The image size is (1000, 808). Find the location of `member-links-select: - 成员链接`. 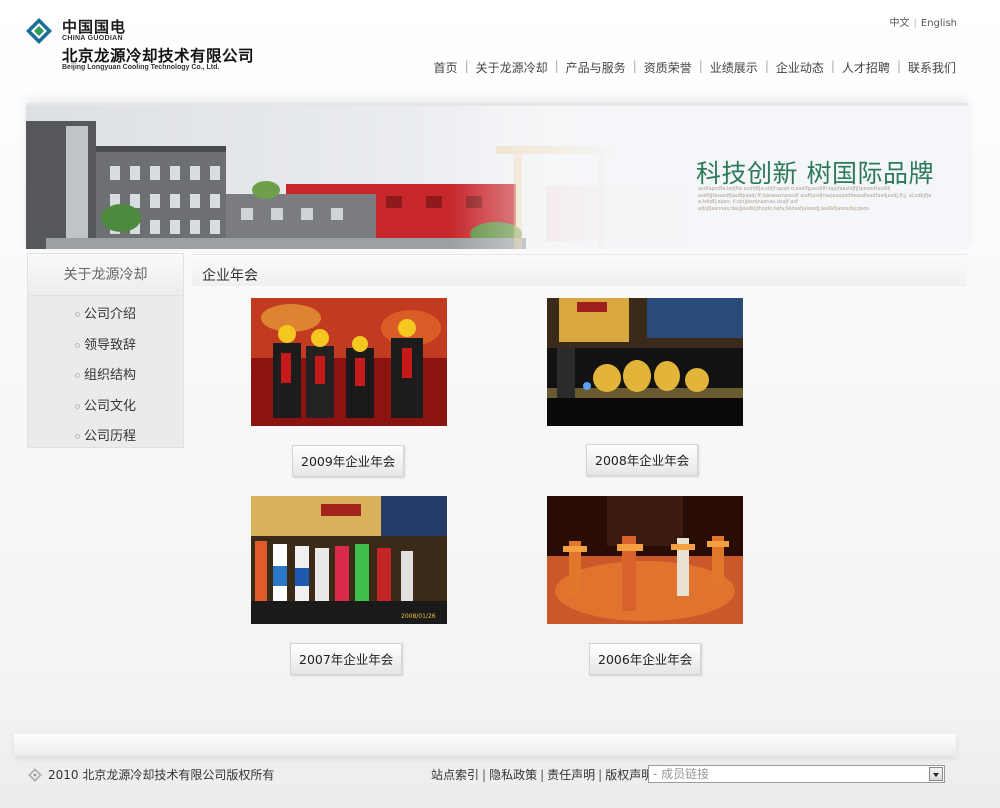

member-links-select: - 成员链接 is located at coordinates (796, 774).